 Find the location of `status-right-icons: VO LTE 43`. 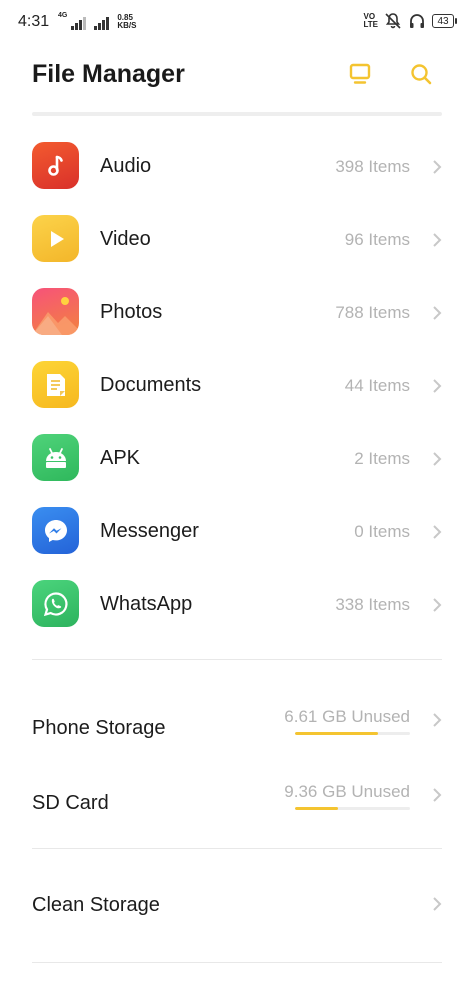

status-right-icons: VO LTE 43 is located at coordinates (410, 21).